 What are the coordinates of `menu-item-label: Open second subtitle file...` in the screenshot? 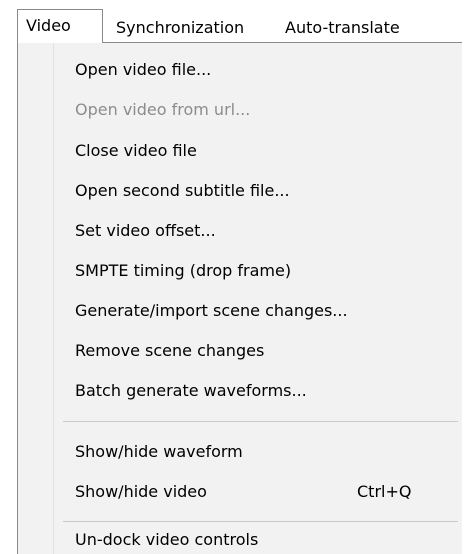 It's located at (182, 190).